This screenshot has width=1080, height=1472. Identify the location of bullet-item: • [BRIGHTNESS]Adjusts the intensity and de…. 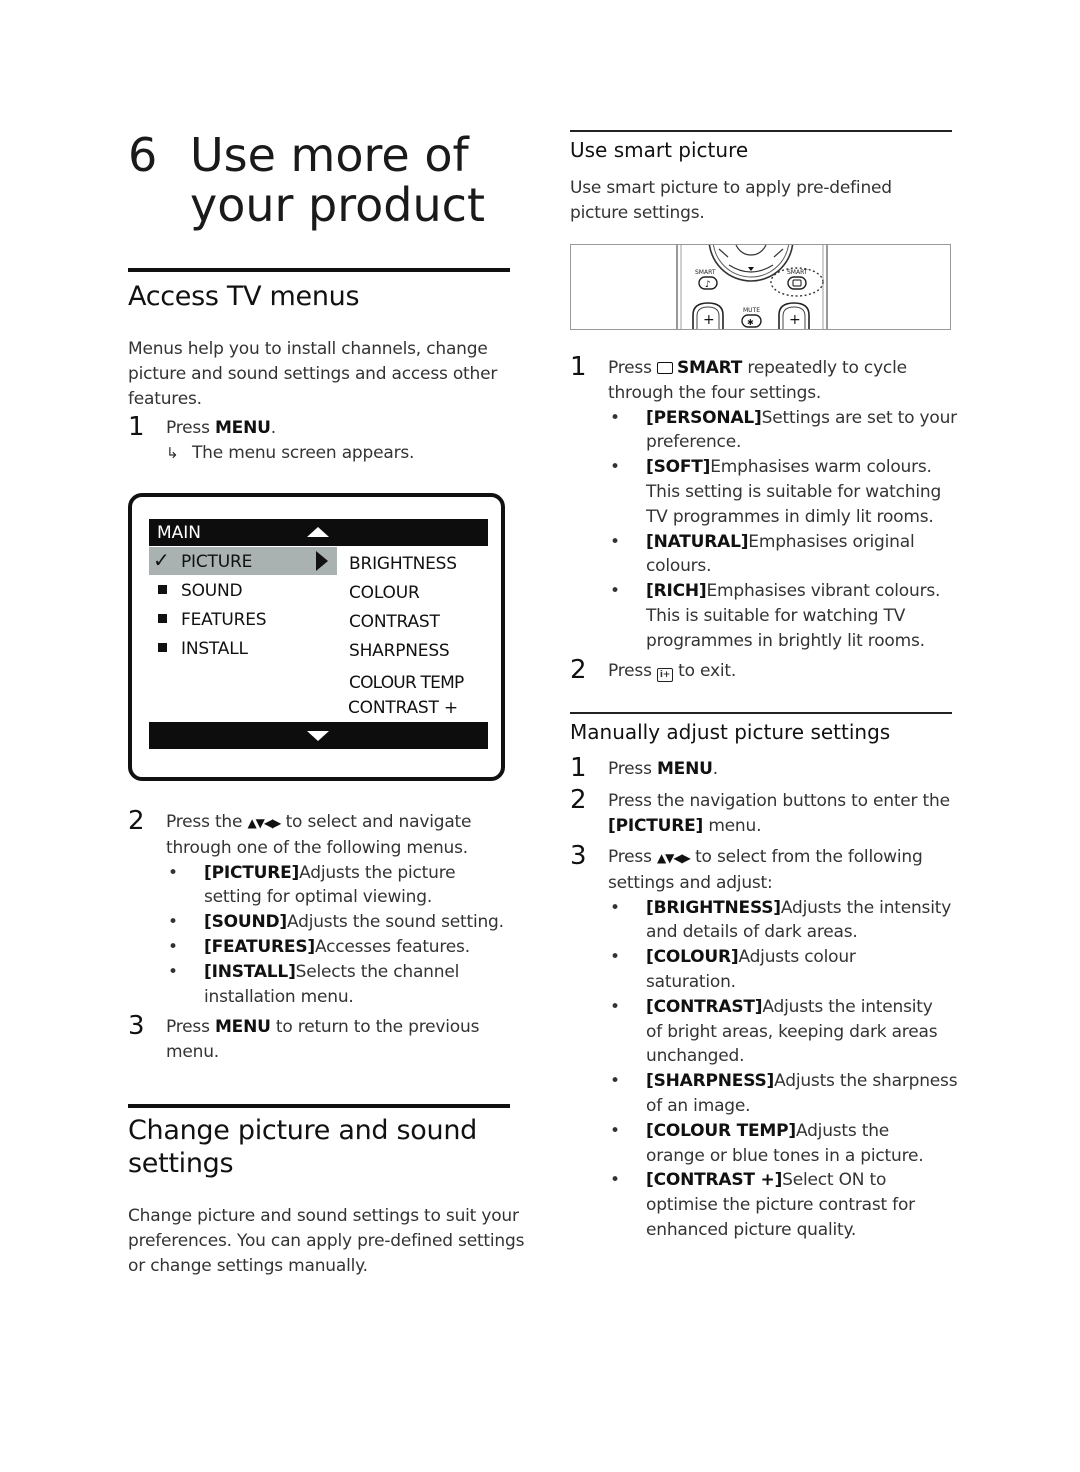
(783, 921).